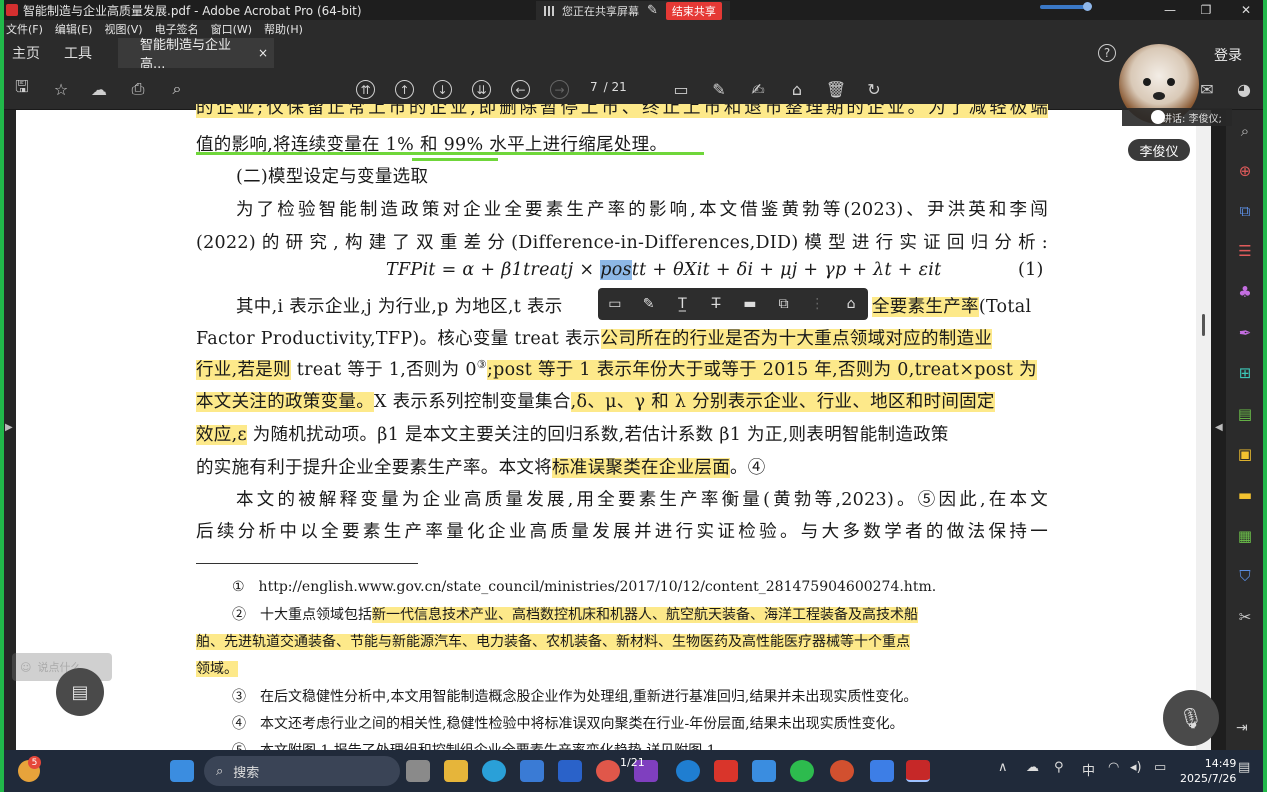  What do you see at coordinates (1245, 576) in the screenshot?
I see `protect-icon: ⛉` at bounding box center [1245, 576].